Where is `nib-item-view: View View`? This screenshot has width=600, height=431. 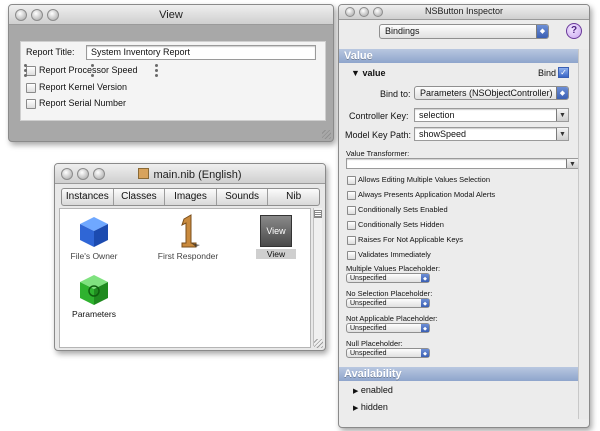
nib-item-view: View View is located at coordinates (276, 237).